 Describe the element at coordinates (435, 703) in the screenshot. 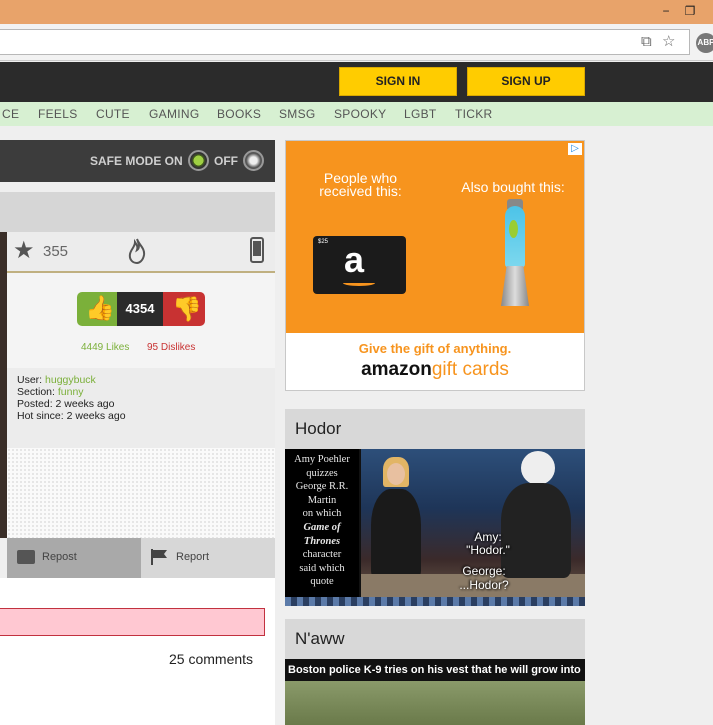

I see `k9-photo` at that location.